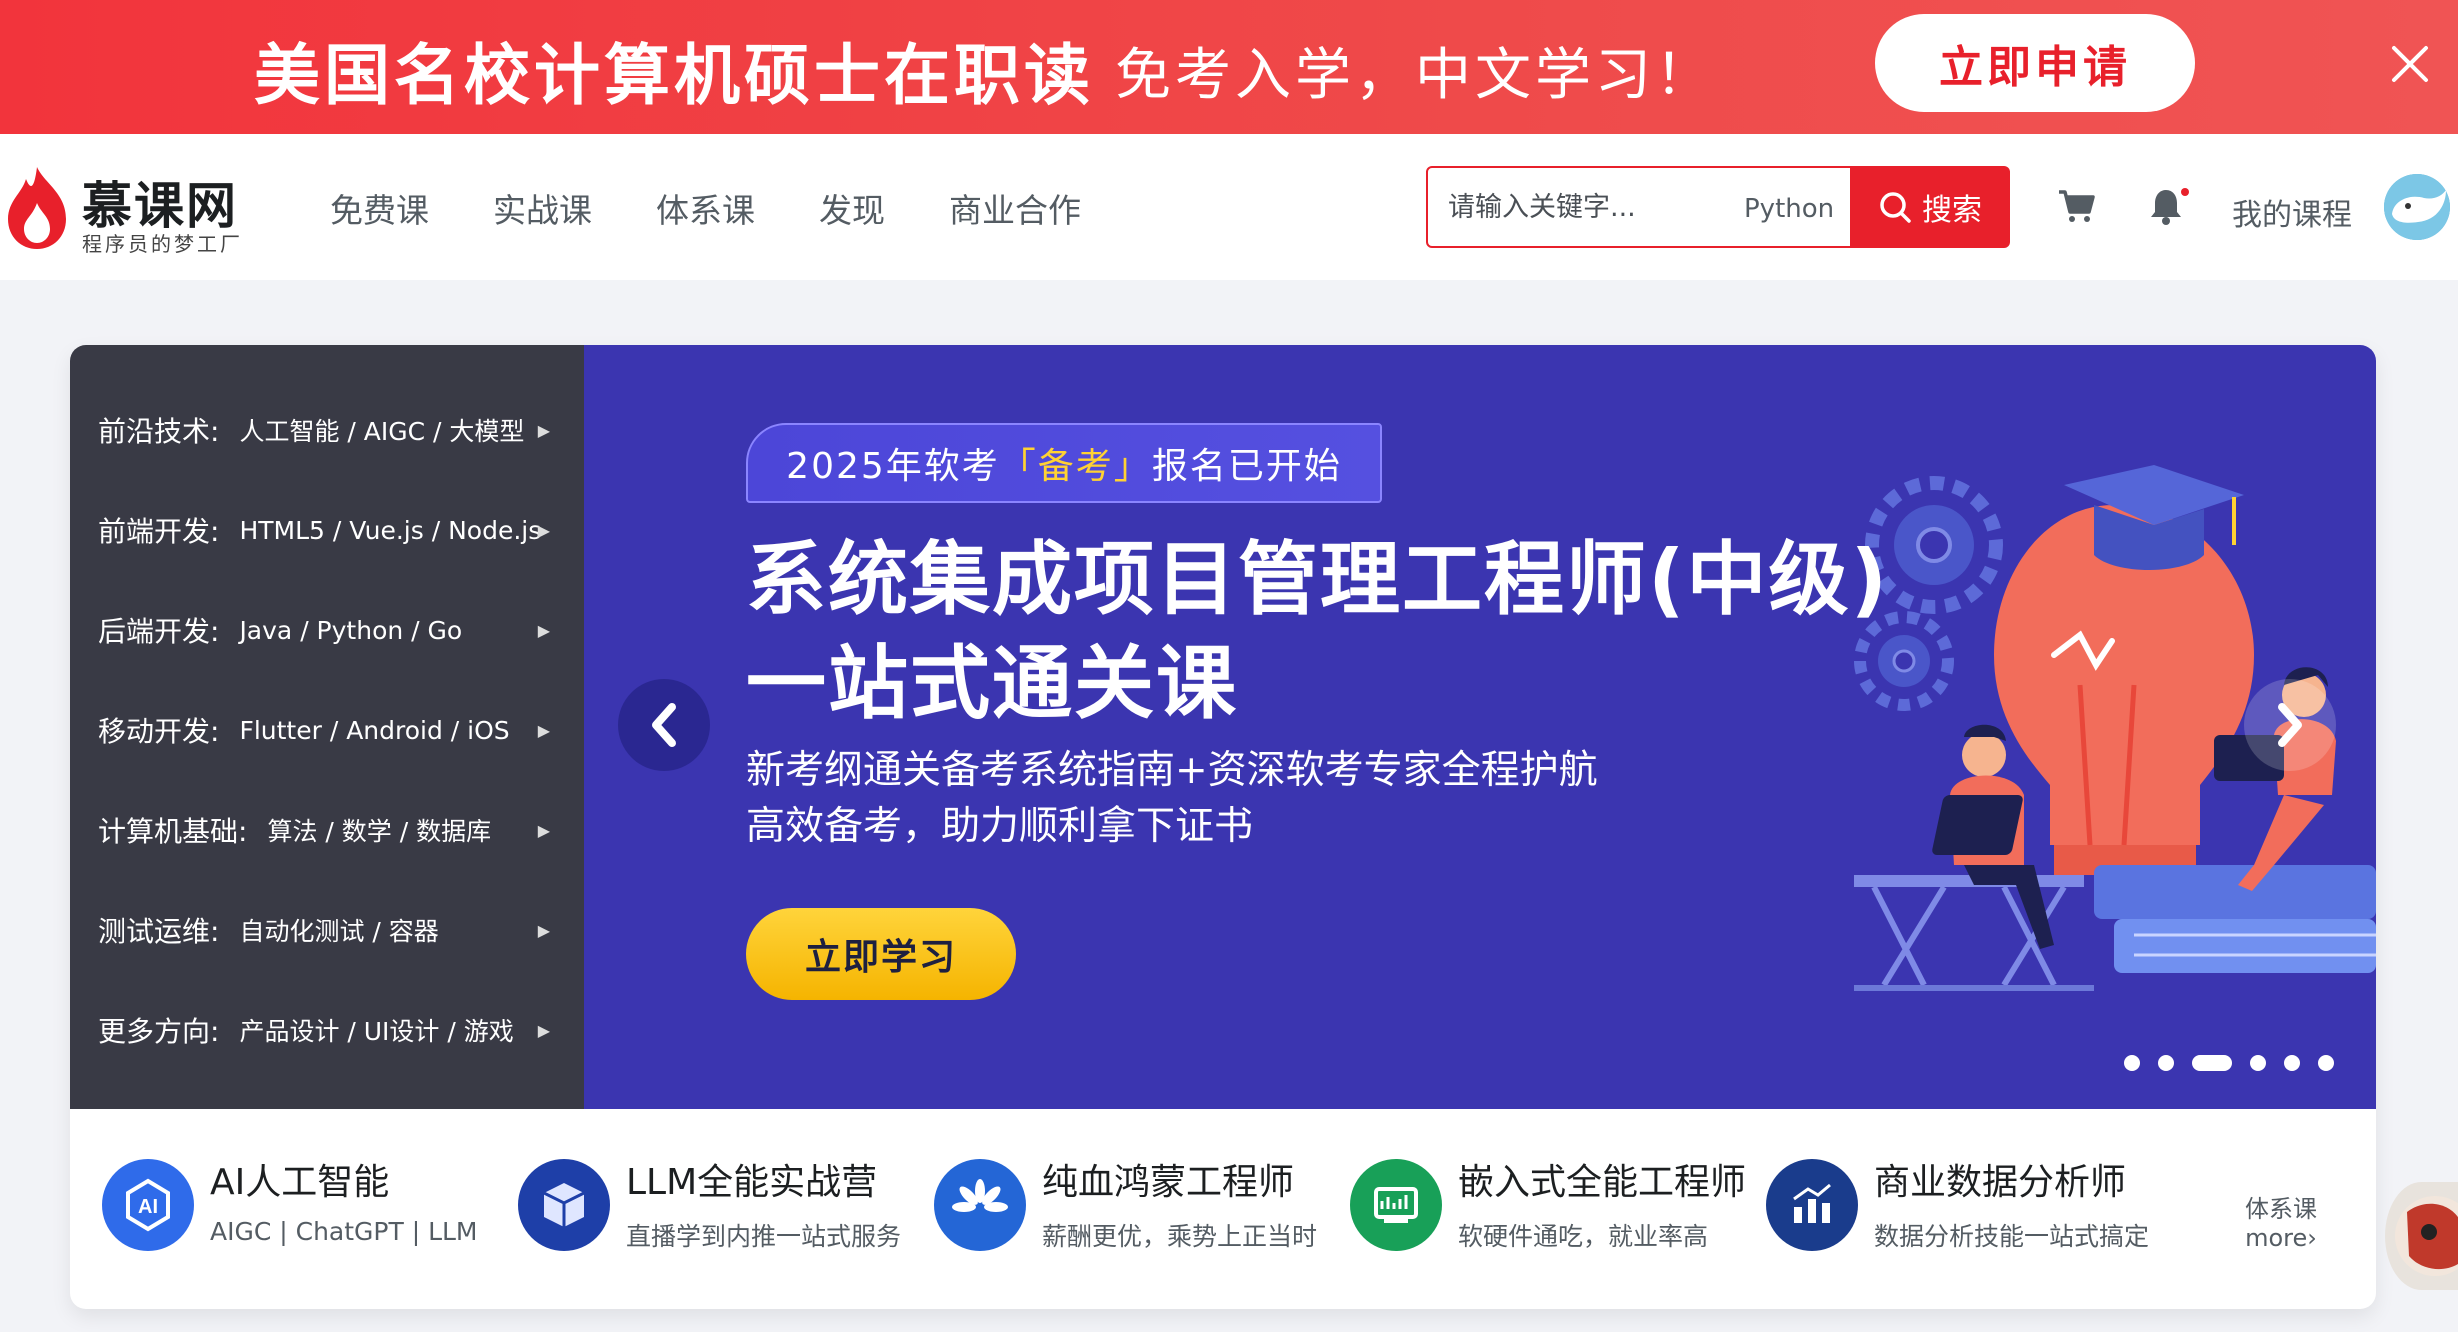  What do you see at coordinates (1396, 1205) in the screenshot?
I see `chip-icon` at bounding box center [1396, 1205].